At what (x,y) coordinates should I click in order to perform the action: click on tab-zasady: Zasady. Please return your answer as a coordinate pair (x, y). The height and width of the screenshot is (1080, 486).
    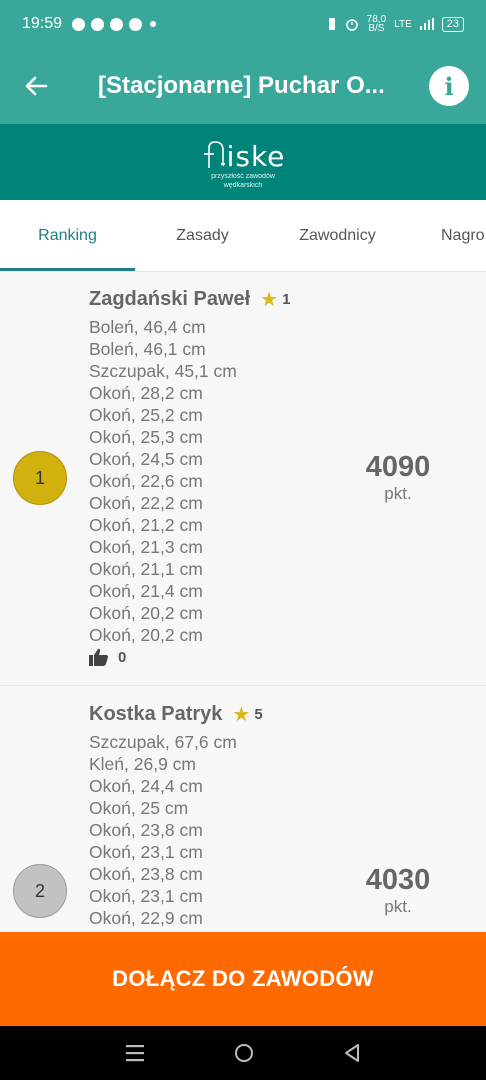
    Looking at the image, I should click on (202, 235).